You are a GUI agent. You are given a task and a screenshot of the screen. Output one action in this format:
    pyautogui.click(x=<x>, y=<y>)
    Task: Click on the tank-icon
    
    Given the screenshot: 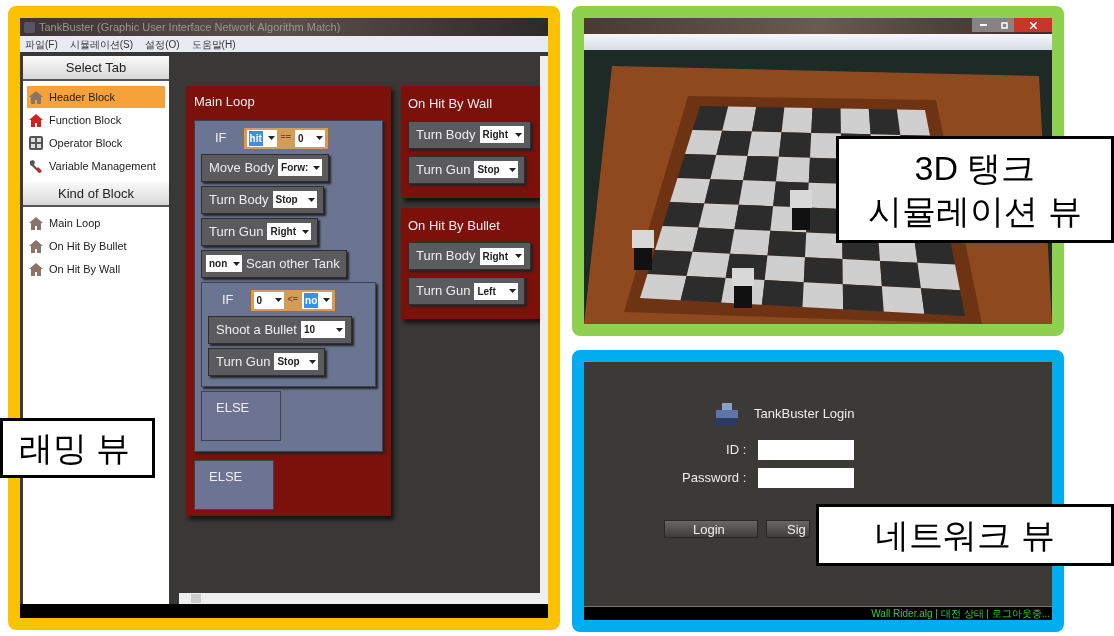 What is the action you would take?
    pyautogui.click(x=726, y=414)
    